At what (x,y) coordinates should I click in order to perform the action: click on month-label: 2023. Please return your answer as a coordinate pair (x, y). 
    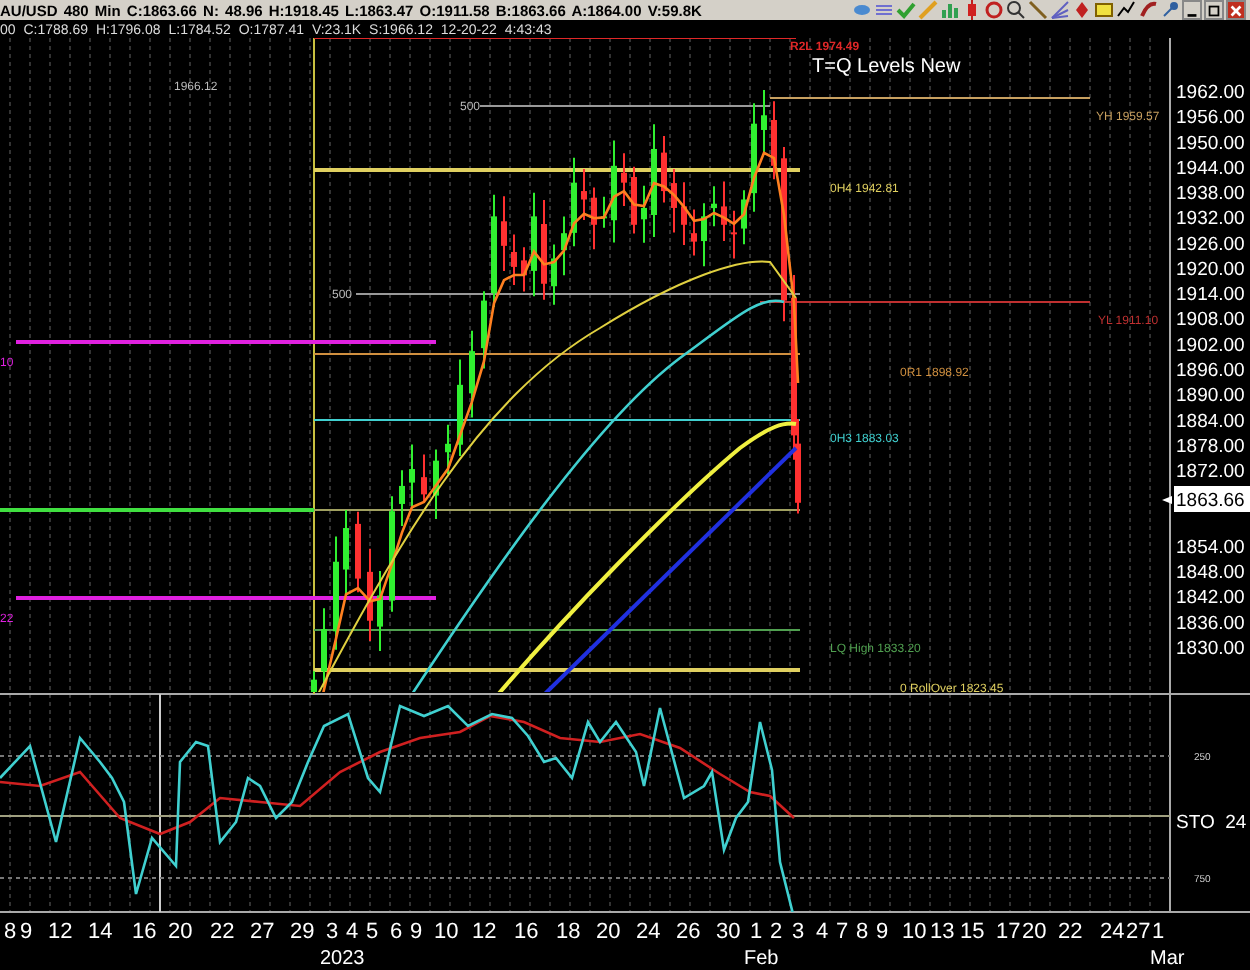
    Looking at the image, I should click on (342, 959).